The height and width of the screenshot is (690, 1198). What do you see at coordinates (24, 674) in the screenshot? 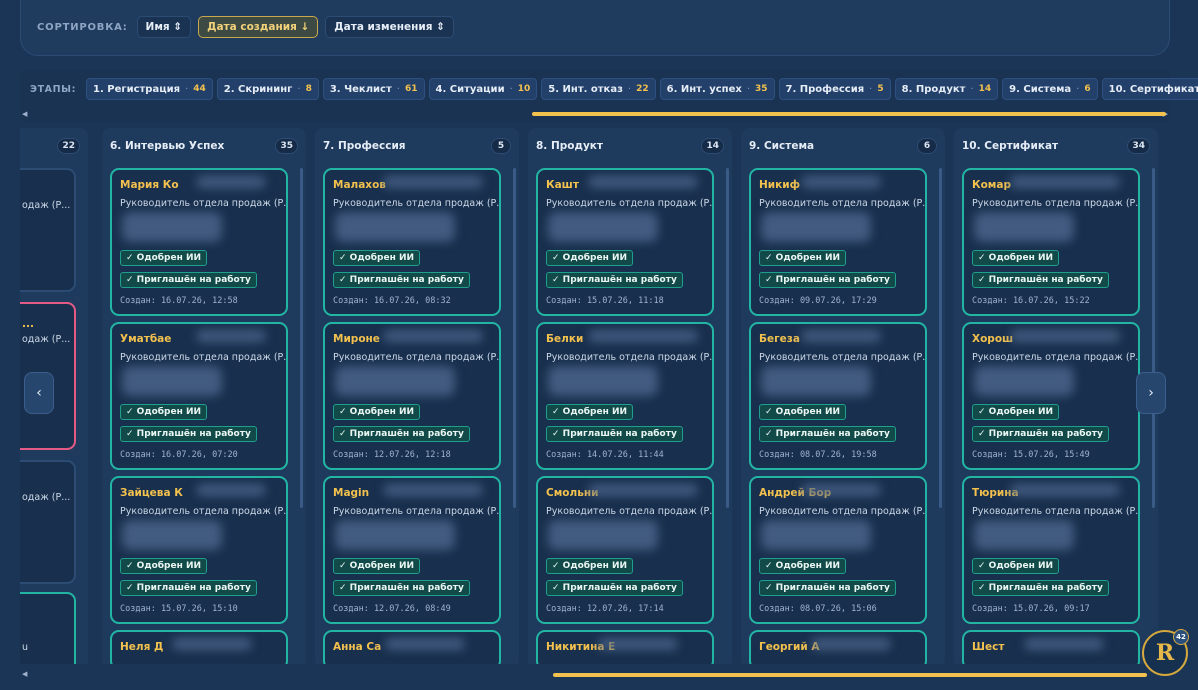
I see `bottom-scroll-left-icon: ◀` at bounding box center [24, 674].